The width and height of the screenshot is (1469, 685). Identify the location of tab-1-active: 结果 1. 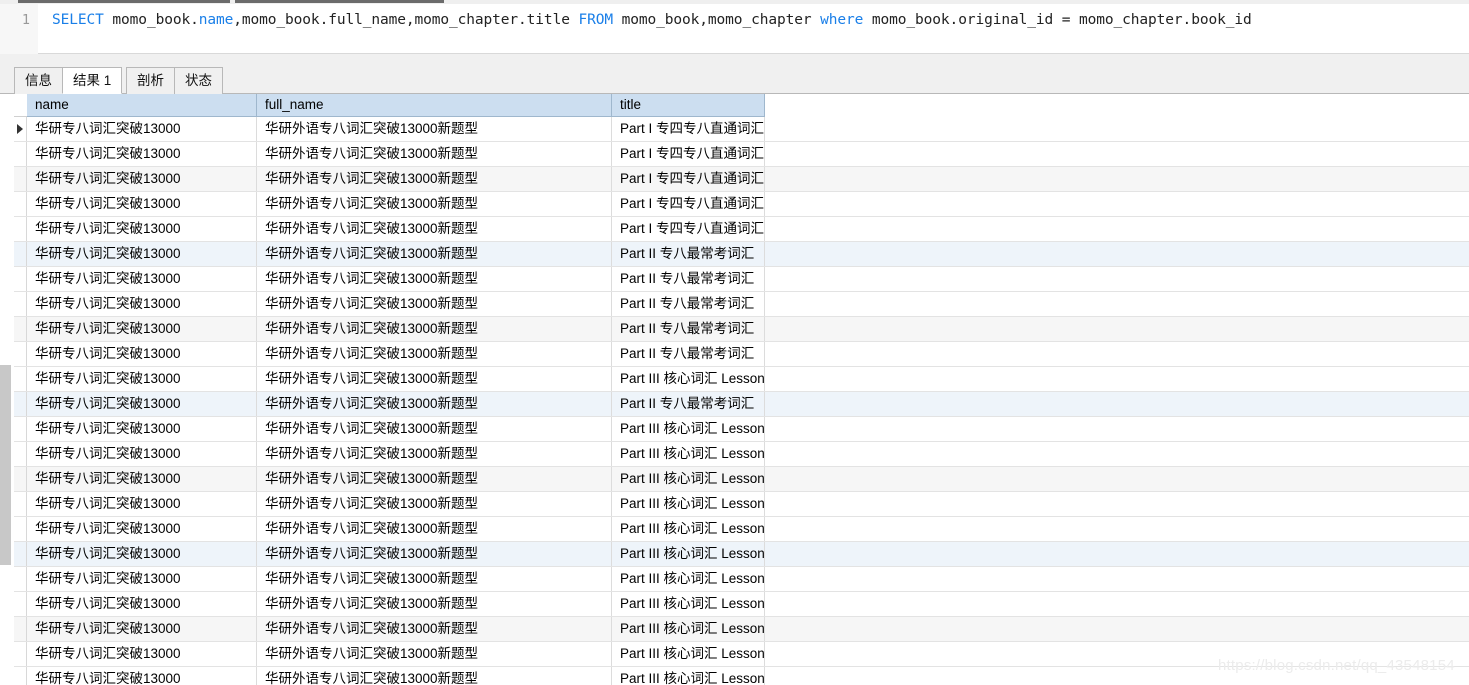
(92, 80).